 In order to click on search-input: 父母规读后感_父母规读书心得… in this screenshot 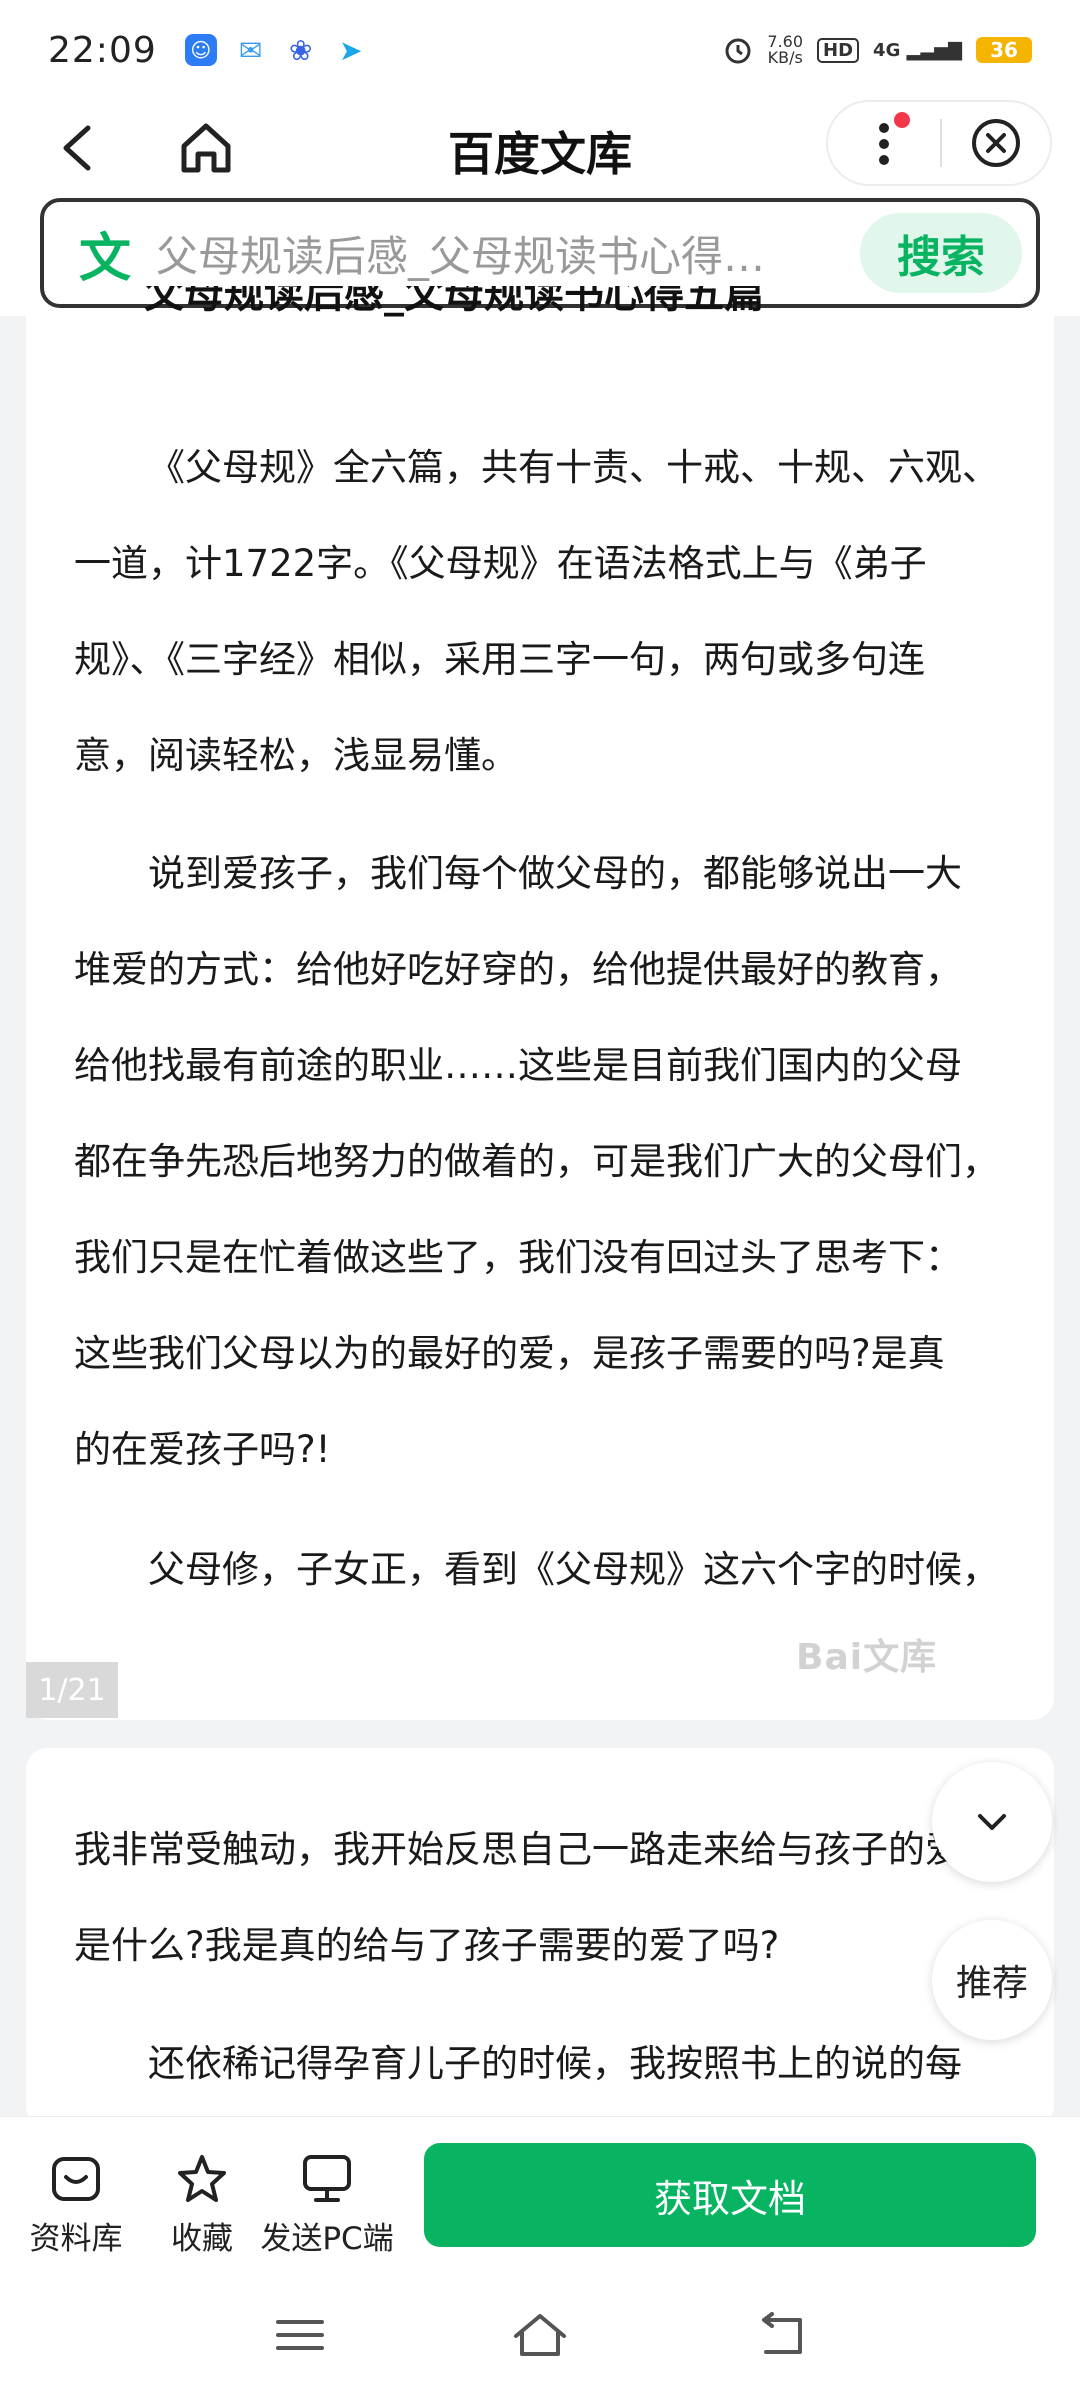, I will do `click(502, 253)`.